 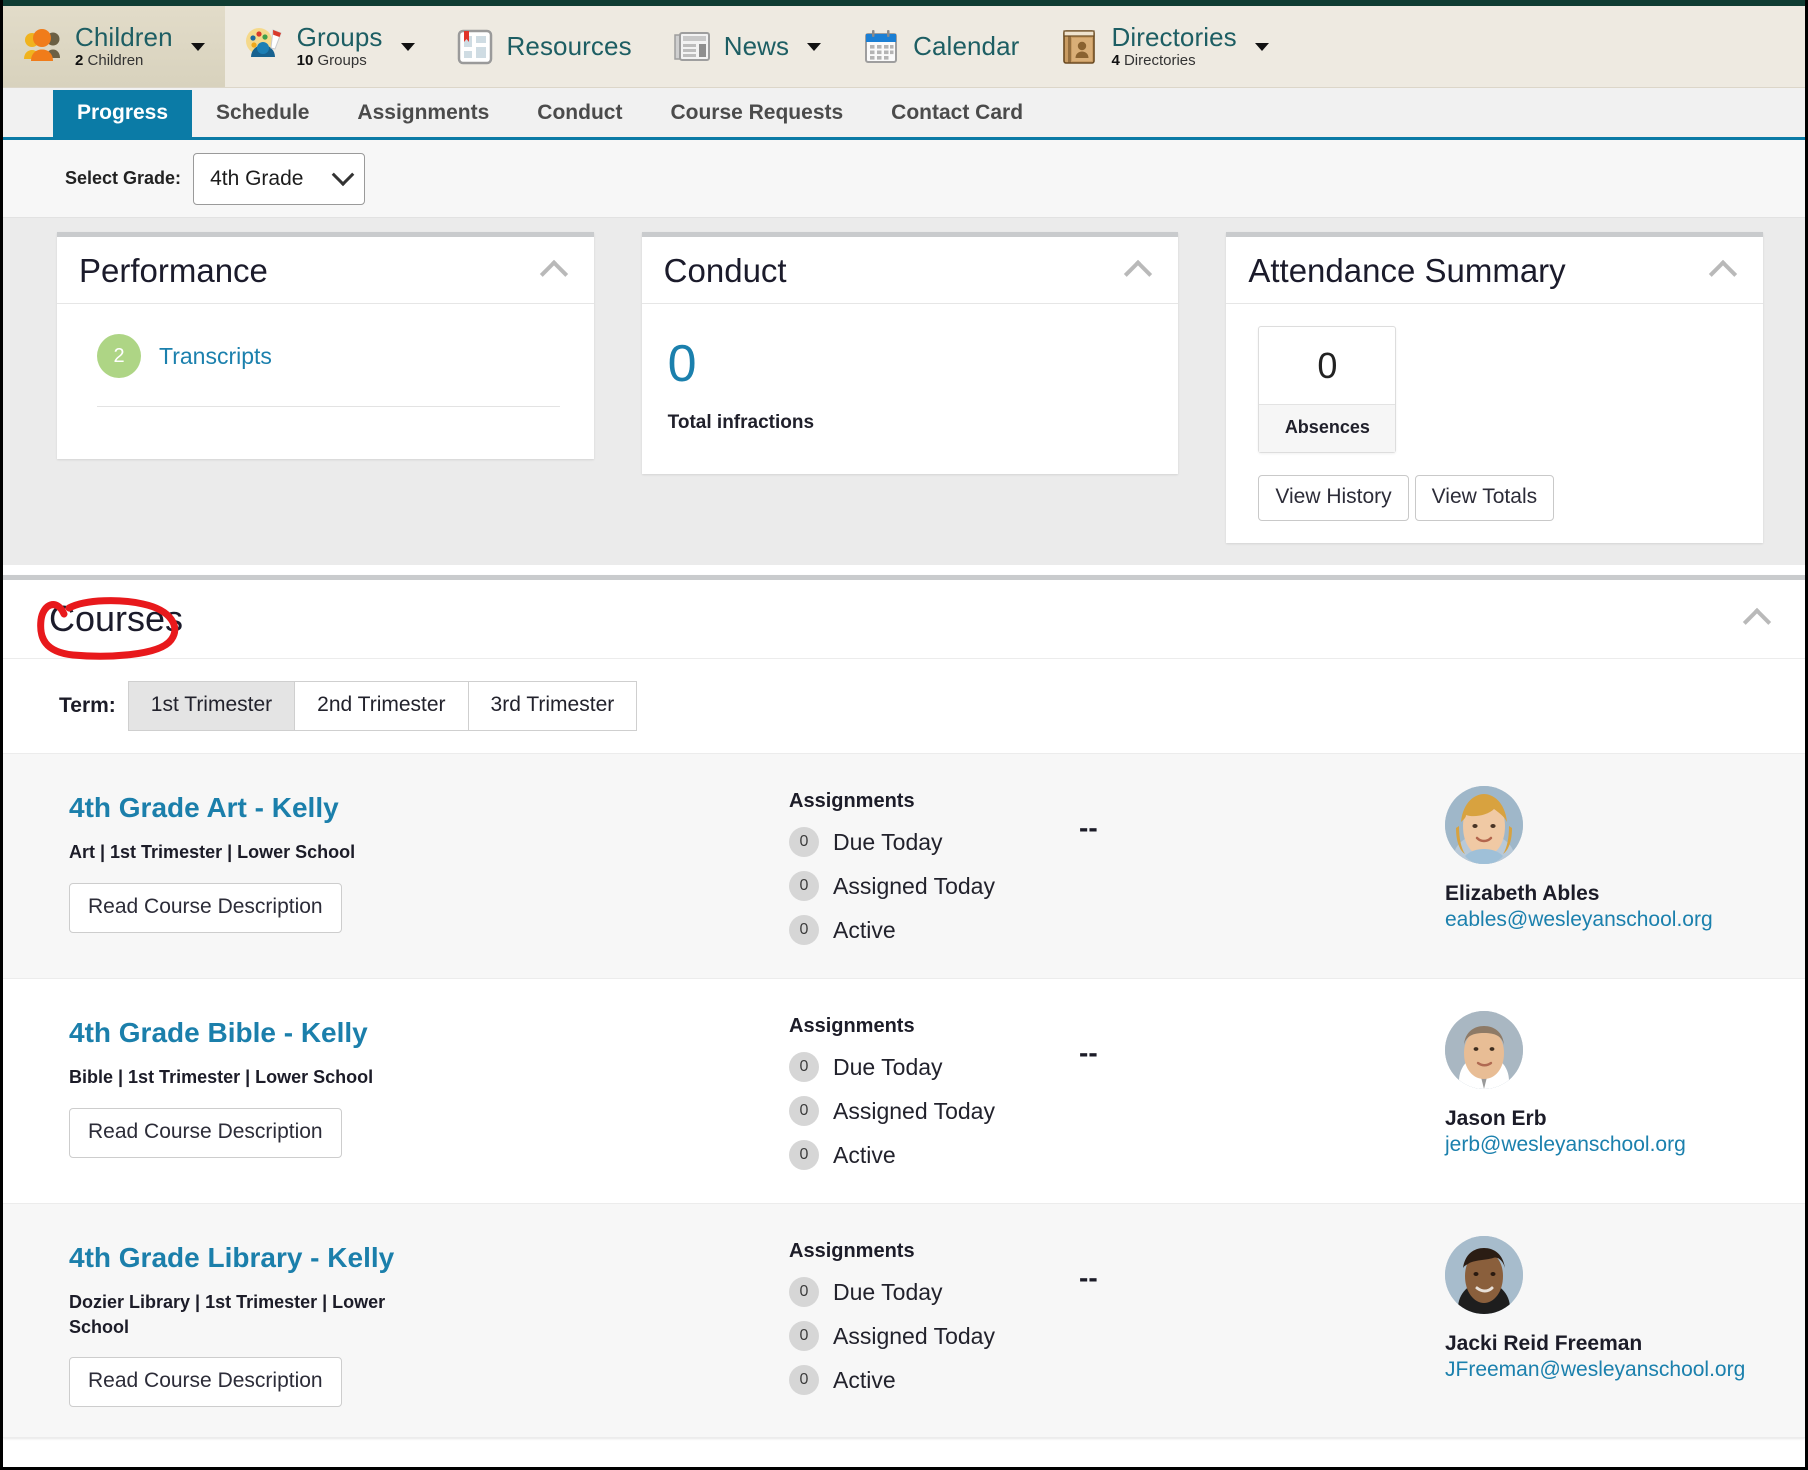 I want to click on transcripts-count-badge: 2, so click(x=119, y=356).